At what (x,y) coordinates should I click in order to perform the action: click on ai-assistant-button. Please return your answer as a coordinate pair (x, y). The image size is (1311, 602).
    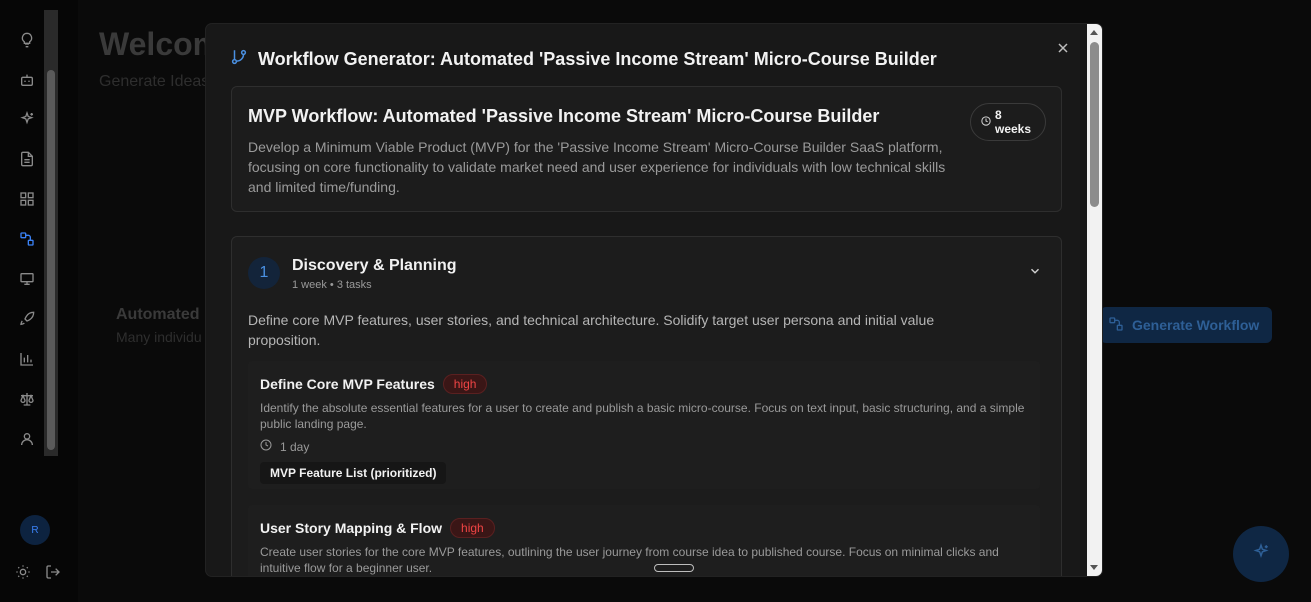
    Looking at the image, I should click on (1261, 554).